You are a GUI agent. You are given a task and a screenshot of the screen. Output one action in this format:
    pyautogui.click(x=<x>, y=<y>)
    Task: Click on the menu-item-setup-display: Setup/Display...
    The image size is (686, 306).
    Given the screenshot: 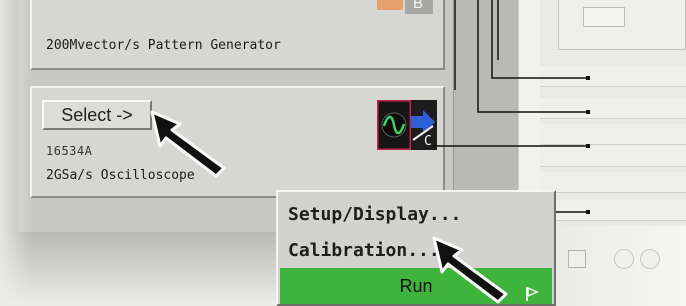 What is the action you would take?
    pyautogui.click(x=416, y=215)
    